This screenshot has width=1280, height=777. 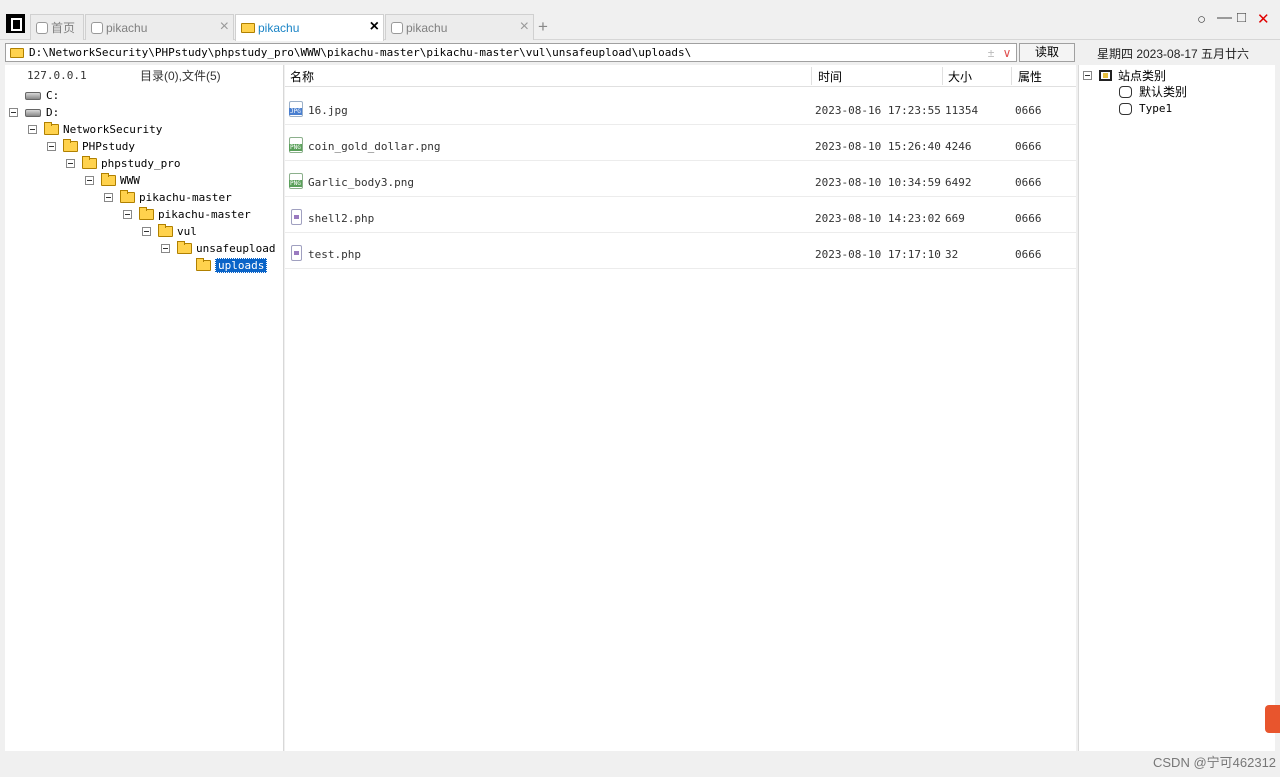 I want to click on file-time: 2023-08-10 15:26:40, so click(x=878, y=146).